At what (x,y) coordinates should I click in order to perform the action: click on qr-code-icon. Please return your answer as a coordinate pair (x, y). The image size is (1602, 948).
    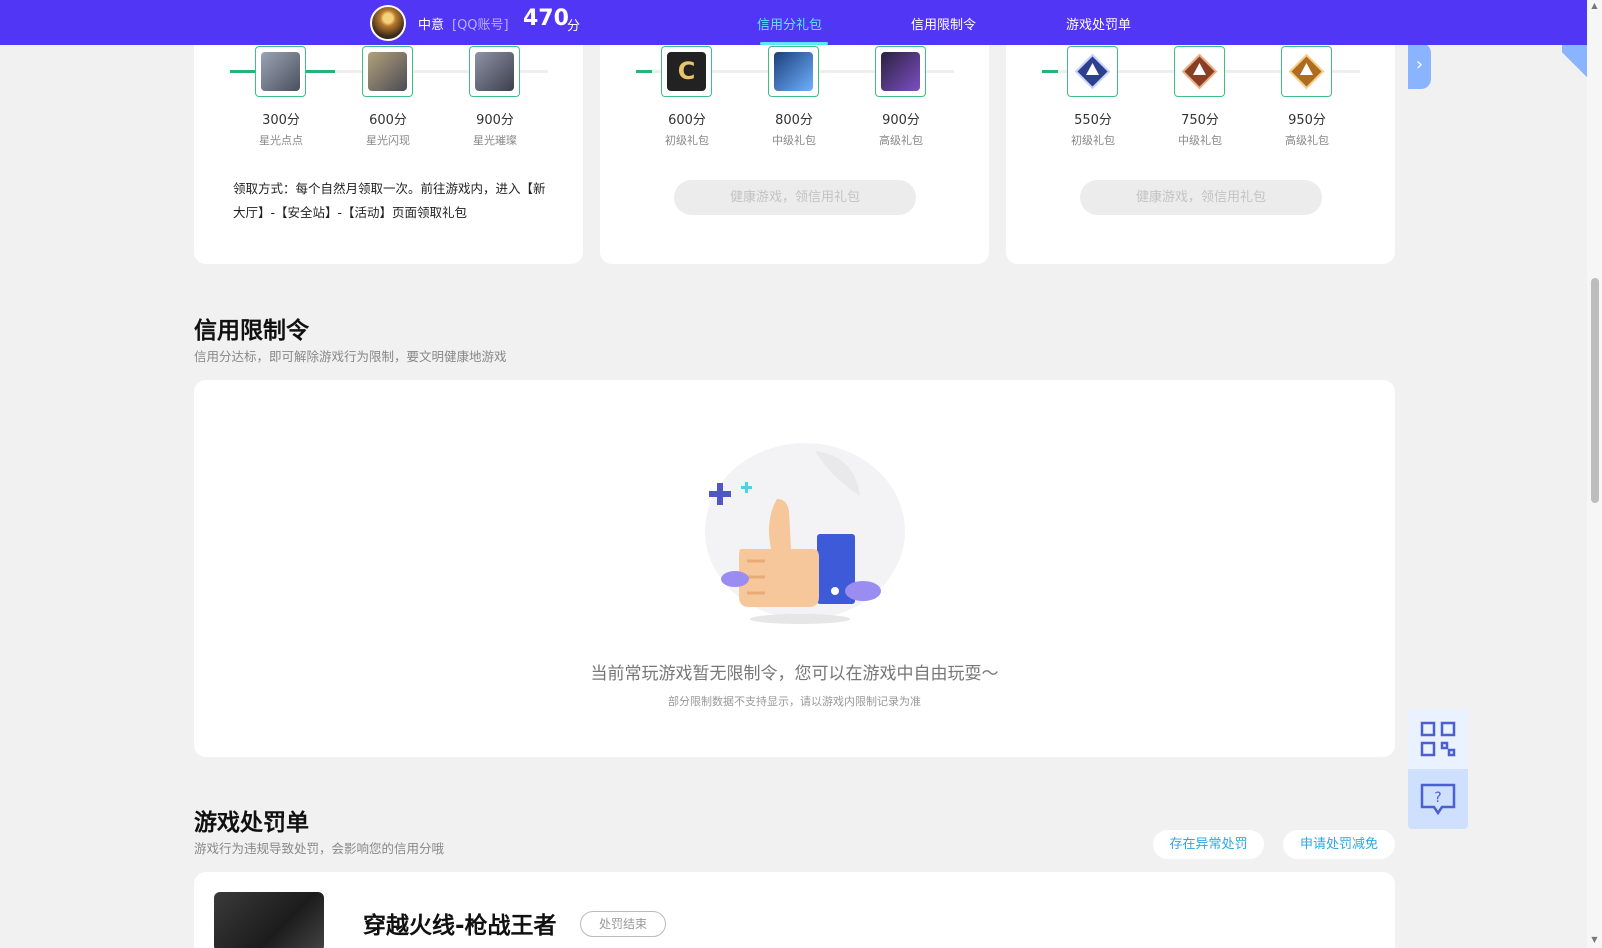
    Looking at the image, I should click on (1438, 739).